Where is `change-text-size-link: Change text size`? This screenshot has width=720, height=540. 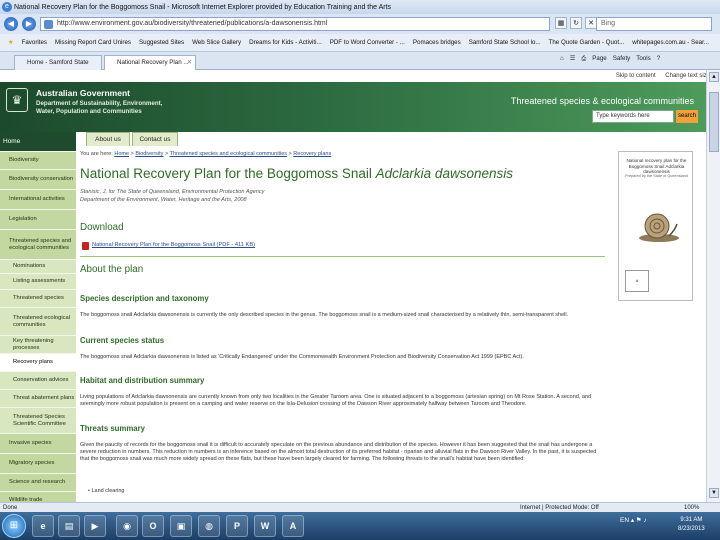 change-text-size-link: Change text size is located at coordinates (687, 76).